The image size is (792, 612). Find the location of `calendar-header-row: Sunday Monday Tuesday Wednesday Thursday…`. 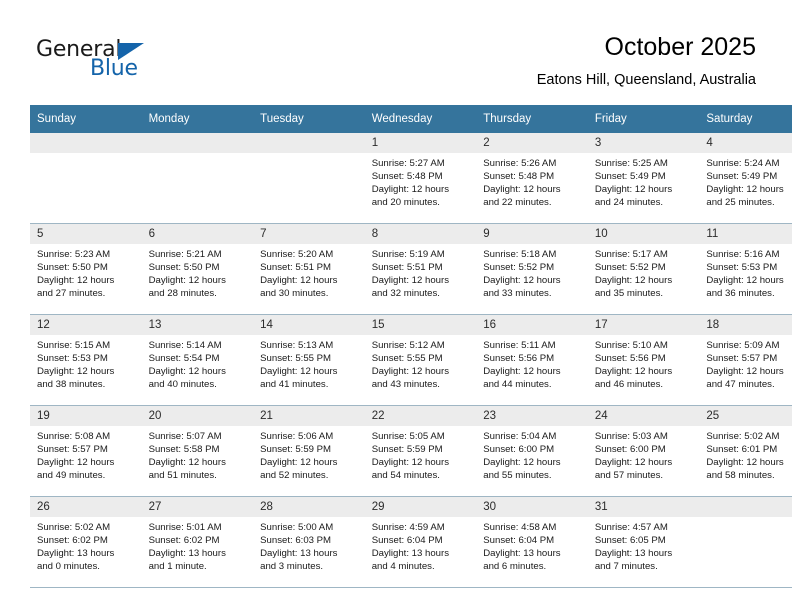

calendar-header-row: Sunday Monday Tuesday Wednesday Thursday… is located at coordinates (411, 119).